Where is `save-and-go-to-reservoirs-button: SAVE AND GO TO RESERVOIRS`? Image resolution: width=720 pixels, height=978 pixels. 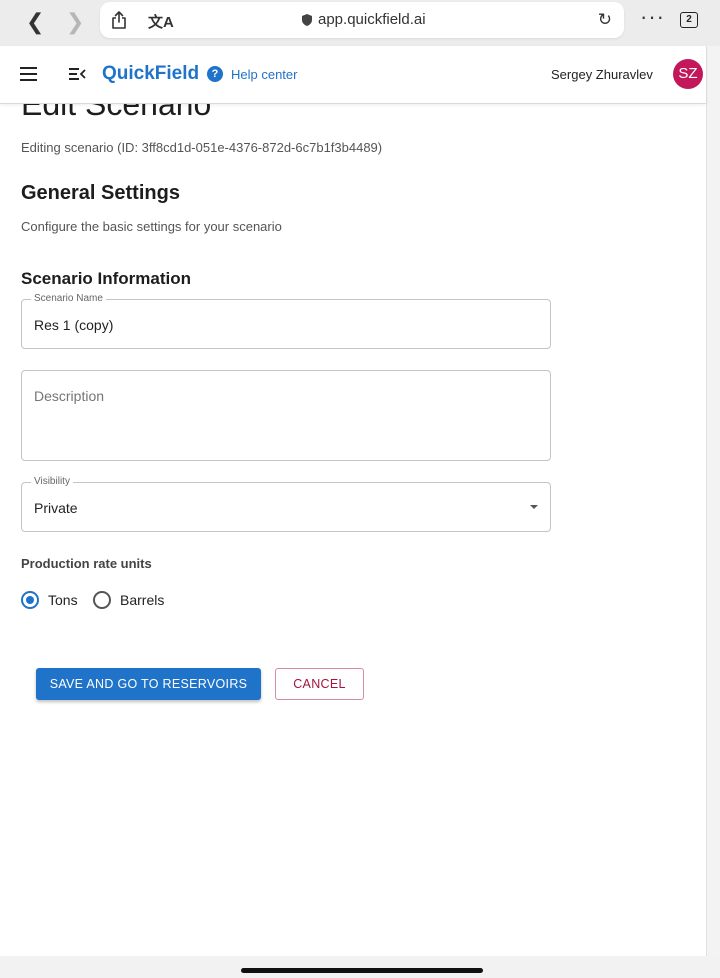 save-and-go-to-reservoirs-button: SAVE AND GO TO RESERVOIRS is located at coordinates (148, 684).